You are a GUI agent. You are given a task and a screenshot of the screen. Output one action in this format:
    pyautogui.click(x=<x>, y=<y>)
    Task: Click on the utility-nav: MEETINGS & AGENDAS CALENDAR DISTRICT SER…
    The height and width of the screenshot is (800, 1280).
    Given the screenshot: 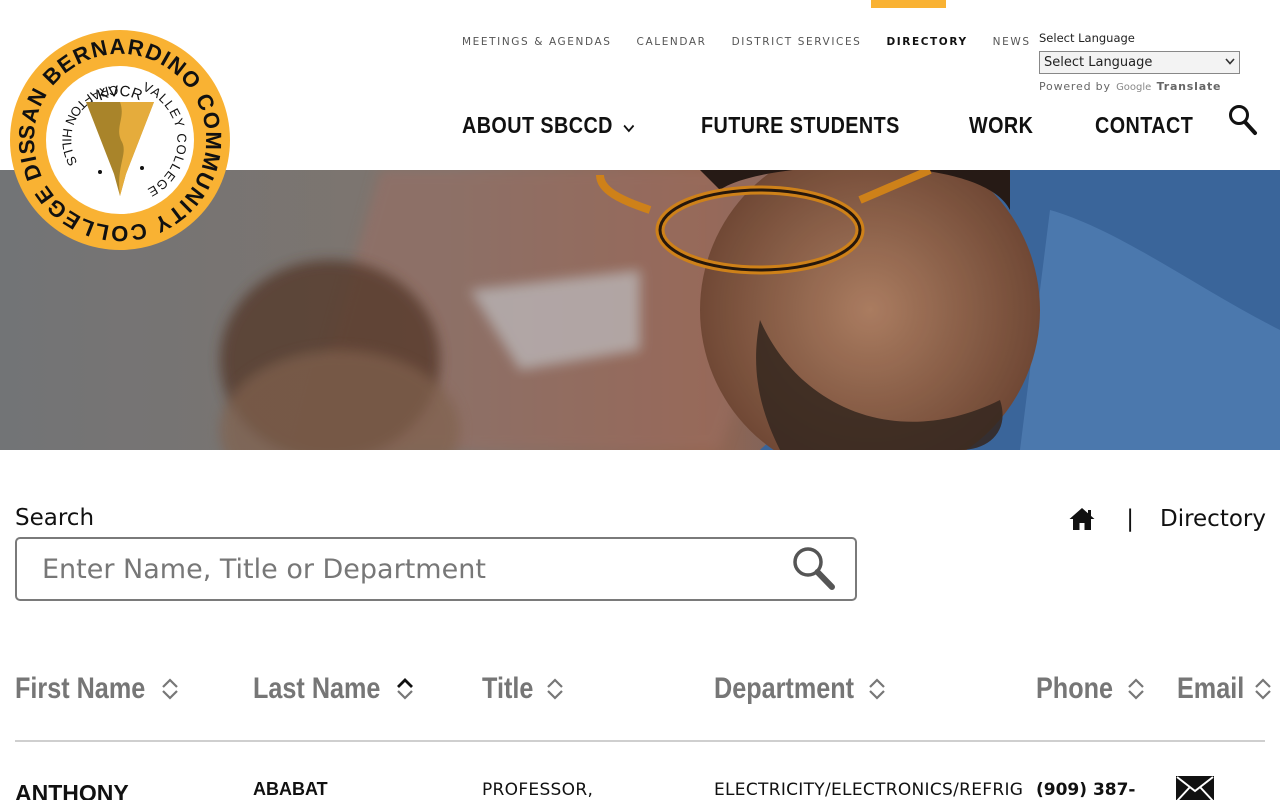 What is the action you would take?
    pyautogui.click(x=759, y=42)
    